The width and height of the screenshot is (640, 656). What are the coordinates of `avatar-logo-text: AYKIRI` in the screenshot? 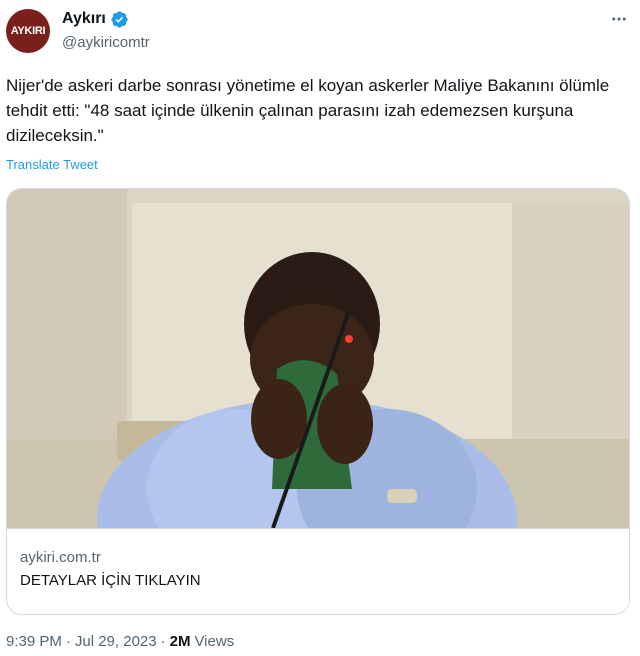 It's located at (28, 31).